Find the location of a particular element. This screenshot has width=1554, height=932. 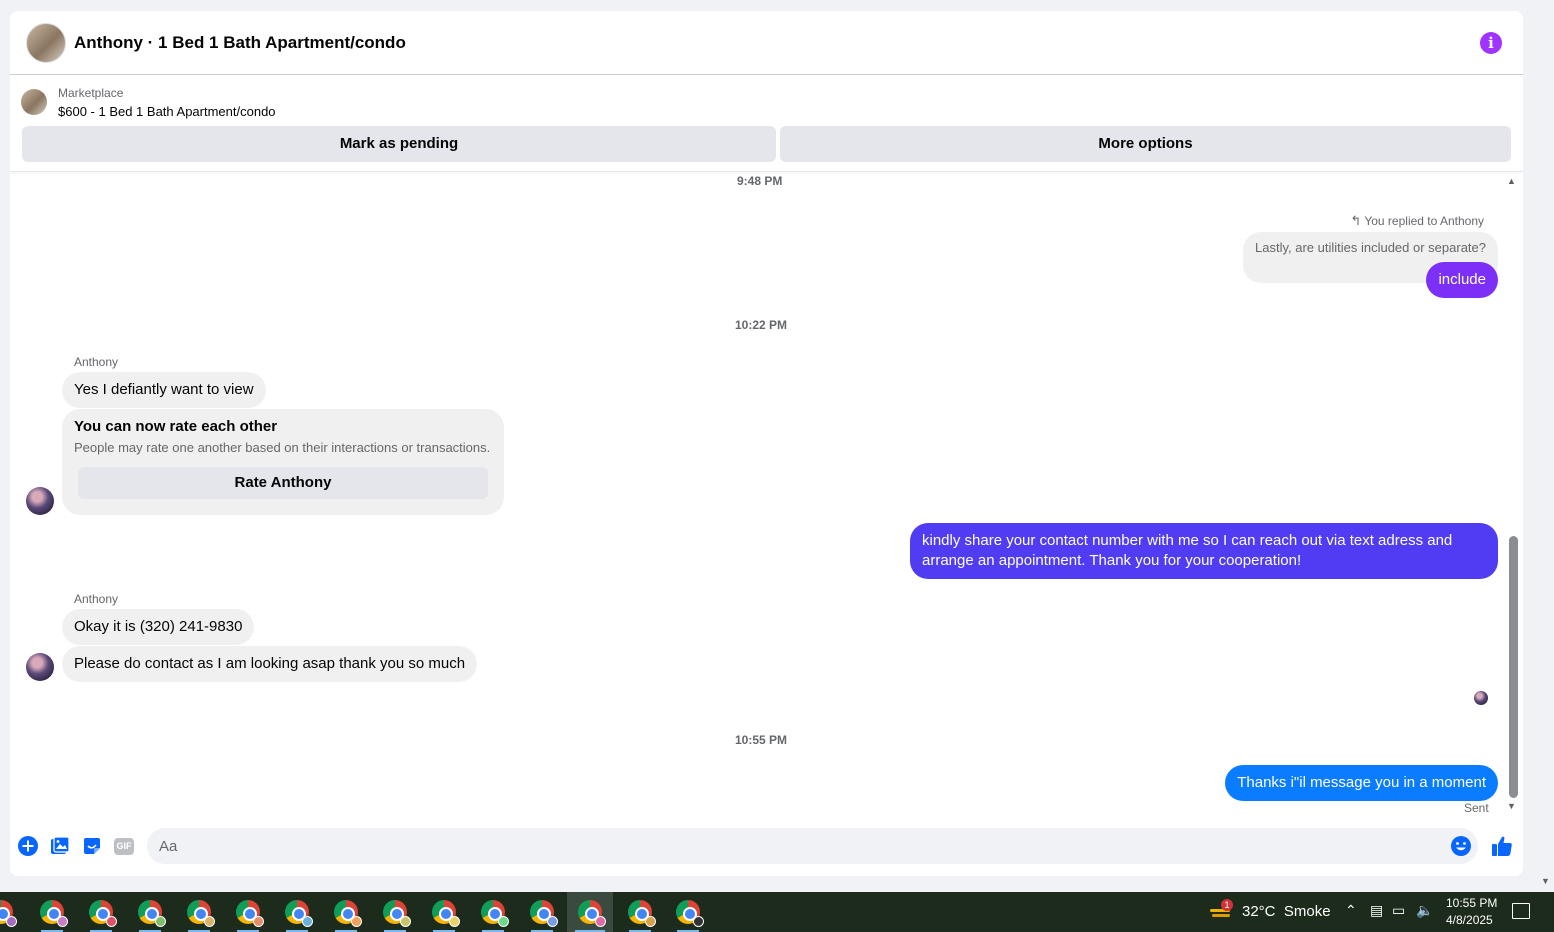

reply-note: ↰ You replied to Anthony is located at coordinates (1417, 221).